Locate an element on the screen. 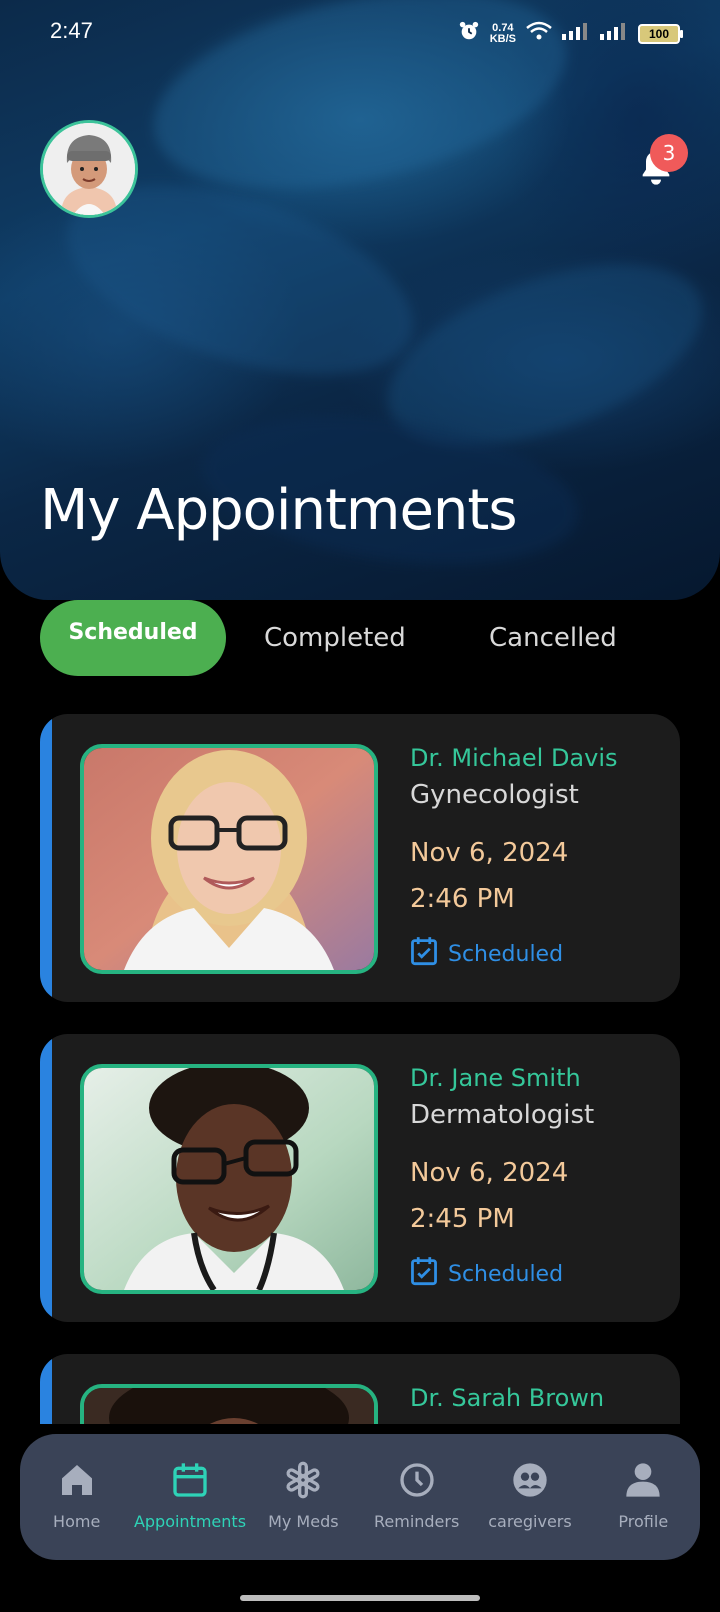  caregivers-icon is located at coordinates (530, 1480).